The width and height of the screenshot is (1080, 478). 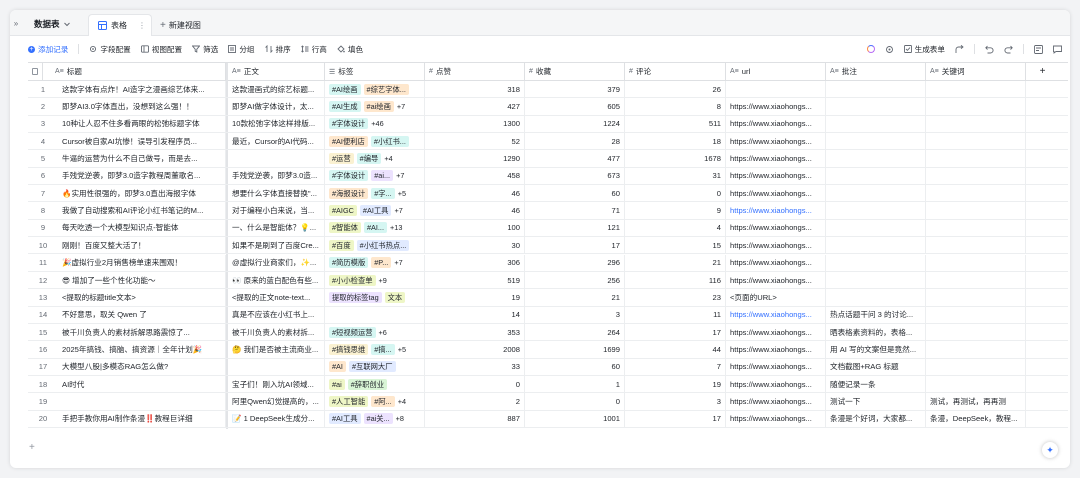 What do you see at coordinates (575, 349) in the screenshot?
I see `favorites-cell: 1699` at bounding box center [575, 349].